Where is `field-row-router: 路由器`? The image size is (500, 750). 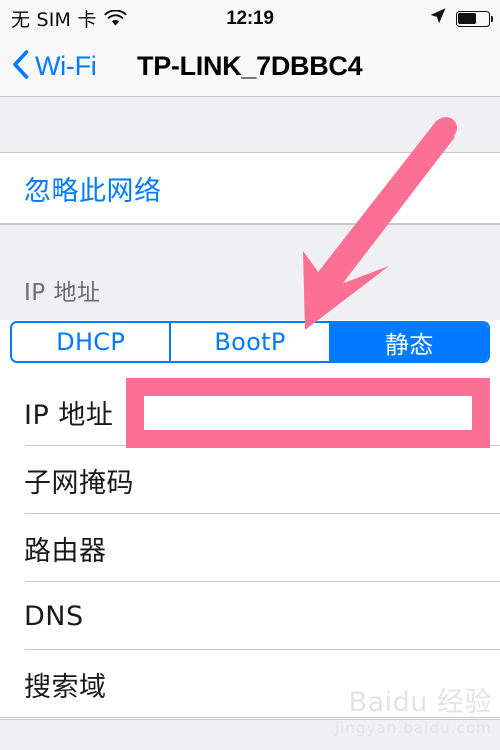 field-row-router: 路由器 is located at coordinates (250, 548).